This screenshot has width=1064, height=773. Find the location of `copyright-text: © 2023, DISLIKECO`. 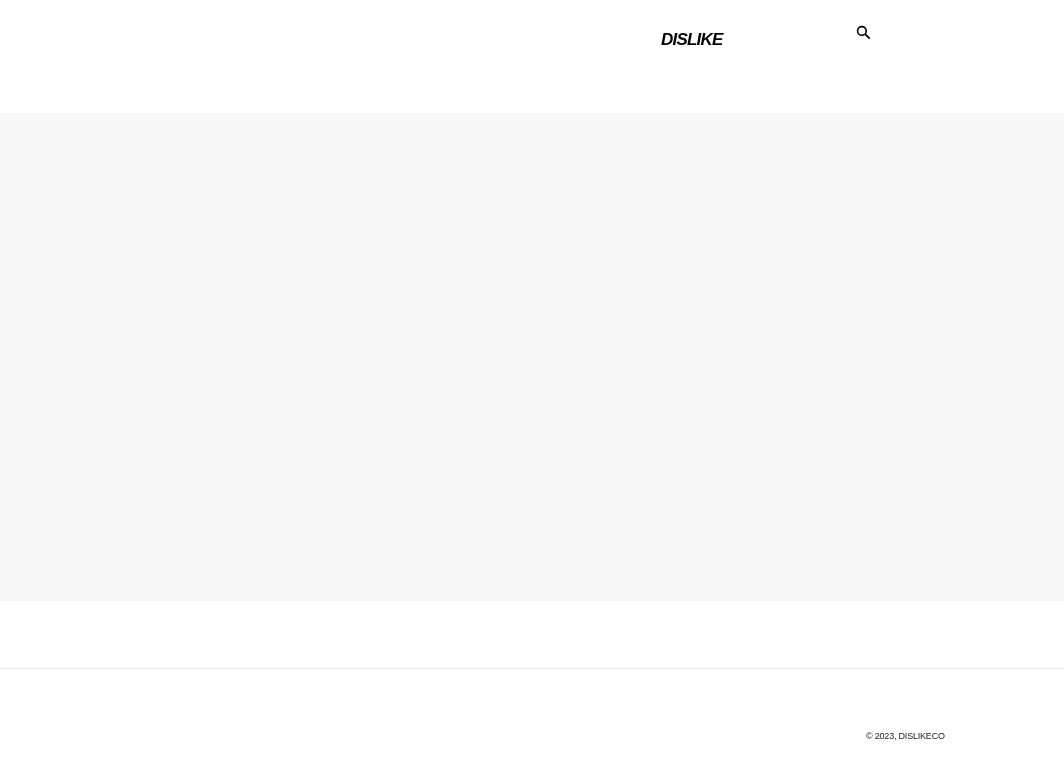

copyright-text: © 2023, DISLIKECO is located at coordinates (905, 736).